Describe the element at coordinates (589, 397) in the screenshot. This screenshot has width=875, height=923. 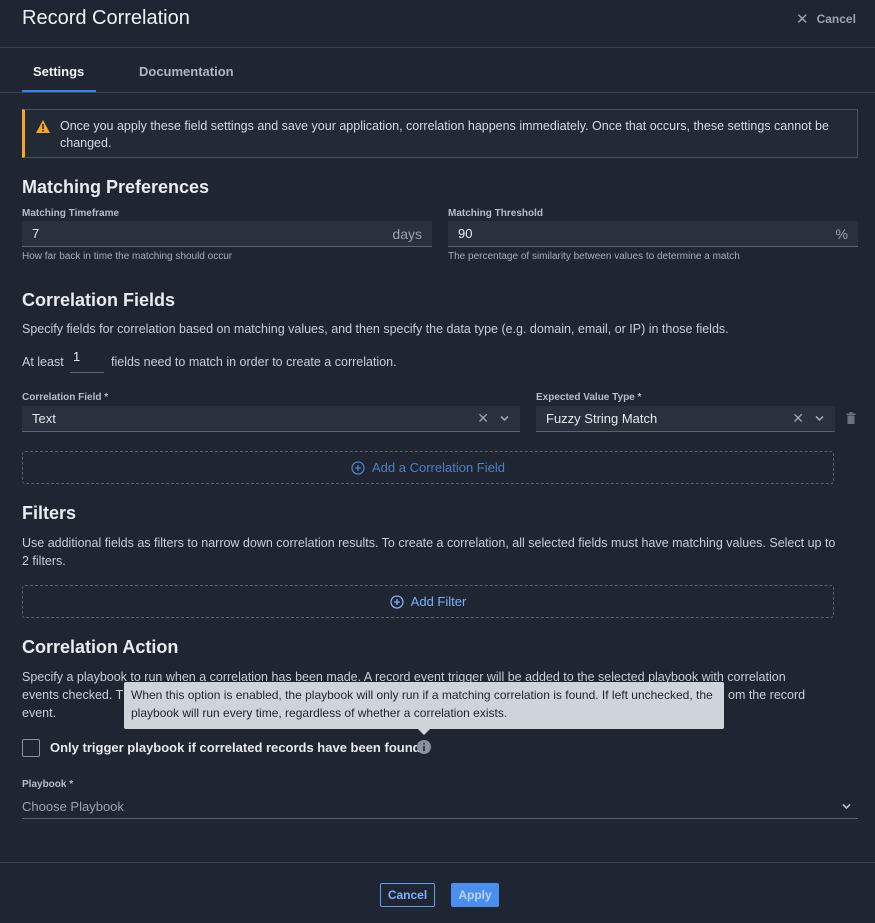
I see `expected-value-type-label: Expected Value Type *` at that location.